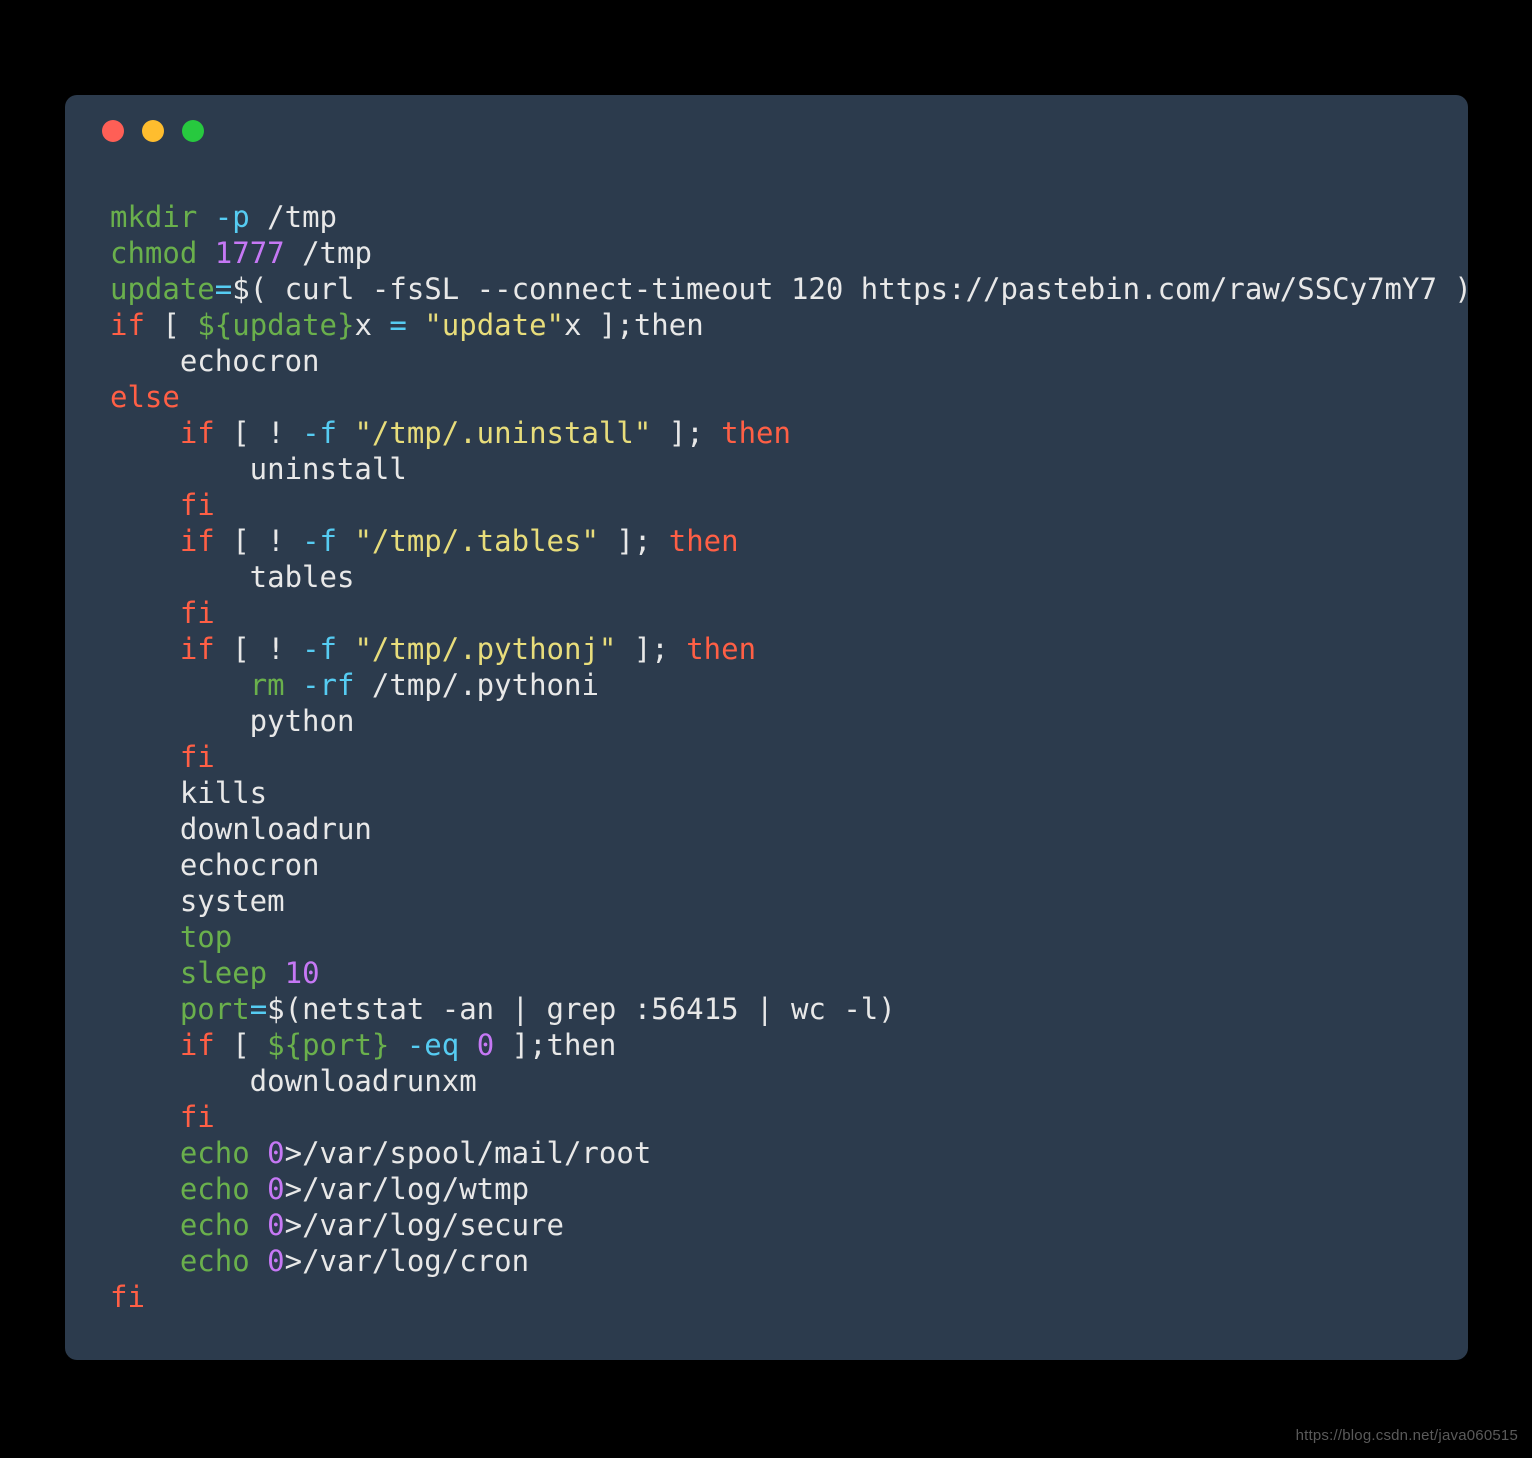  Describe the element at coordinates (789, 361) in the screenshot. I see `code-line: echocron` at that location.